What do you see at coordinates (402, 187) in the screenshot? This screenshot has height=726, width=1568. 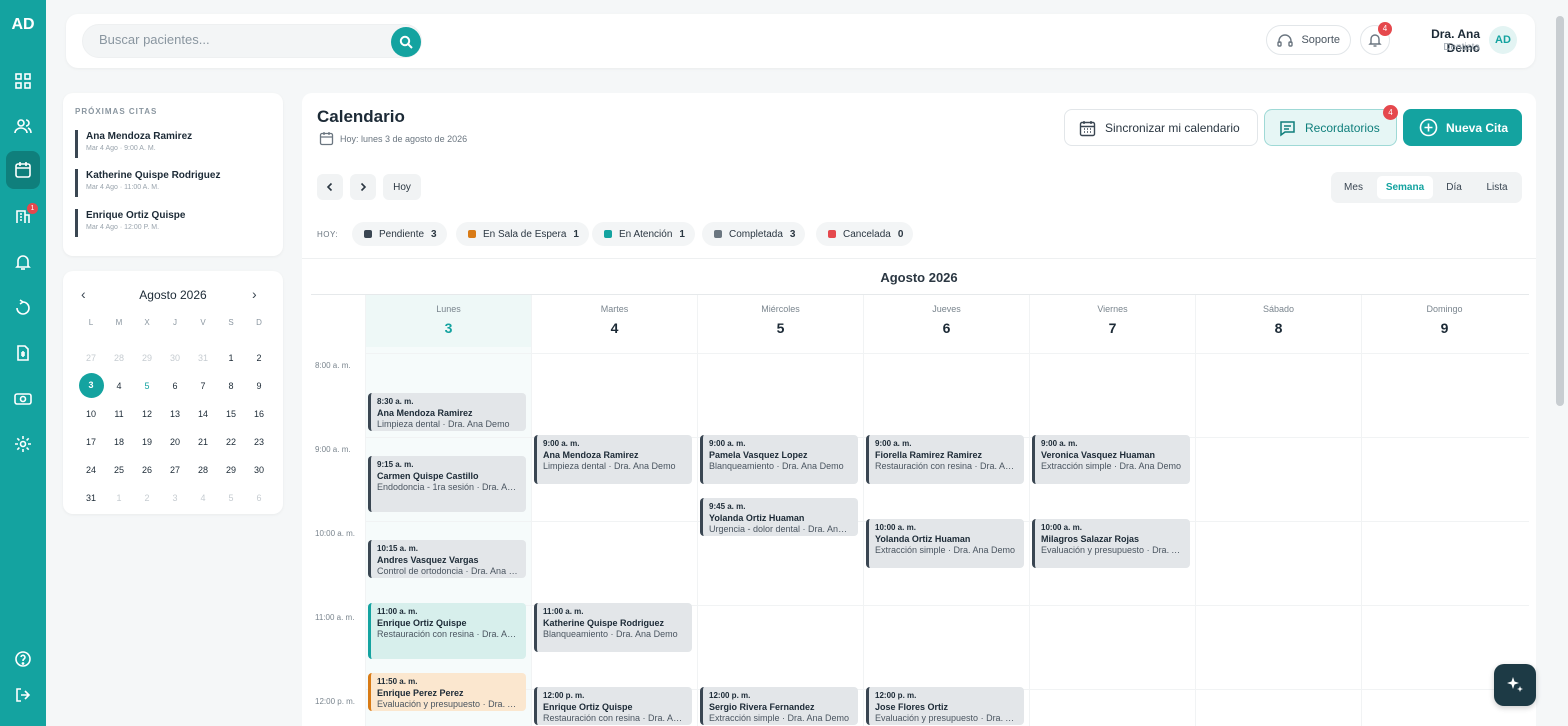 I see `today-button: Hoy` at bounding box center [402, 187].